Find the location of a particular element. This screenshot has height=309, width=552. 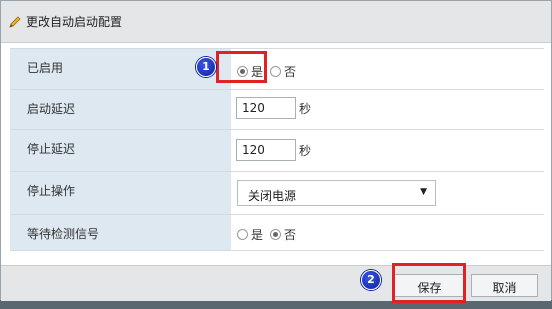

row-enabled: 已启用 是 否 is located at coordinates (277, 69).